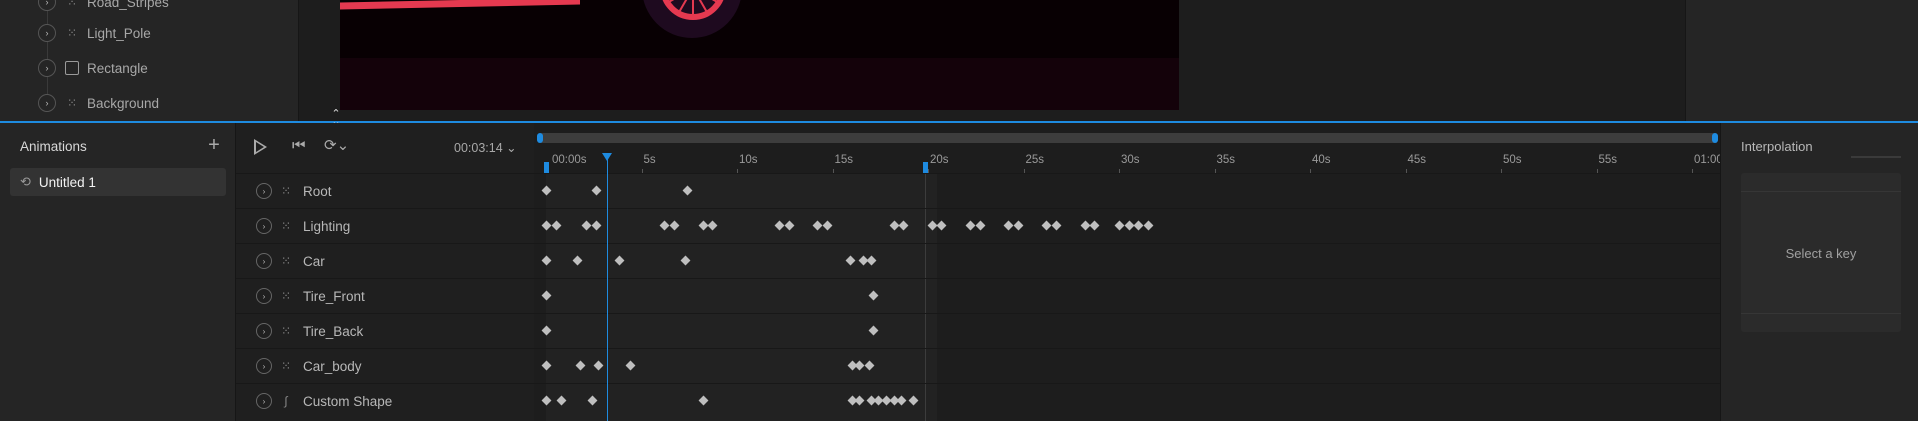 This screenshot has height=421, width=1918. Describe the element at coordinates (649, 160) in the screenshot. I see `ruler-tick-label: 5s` at that location.